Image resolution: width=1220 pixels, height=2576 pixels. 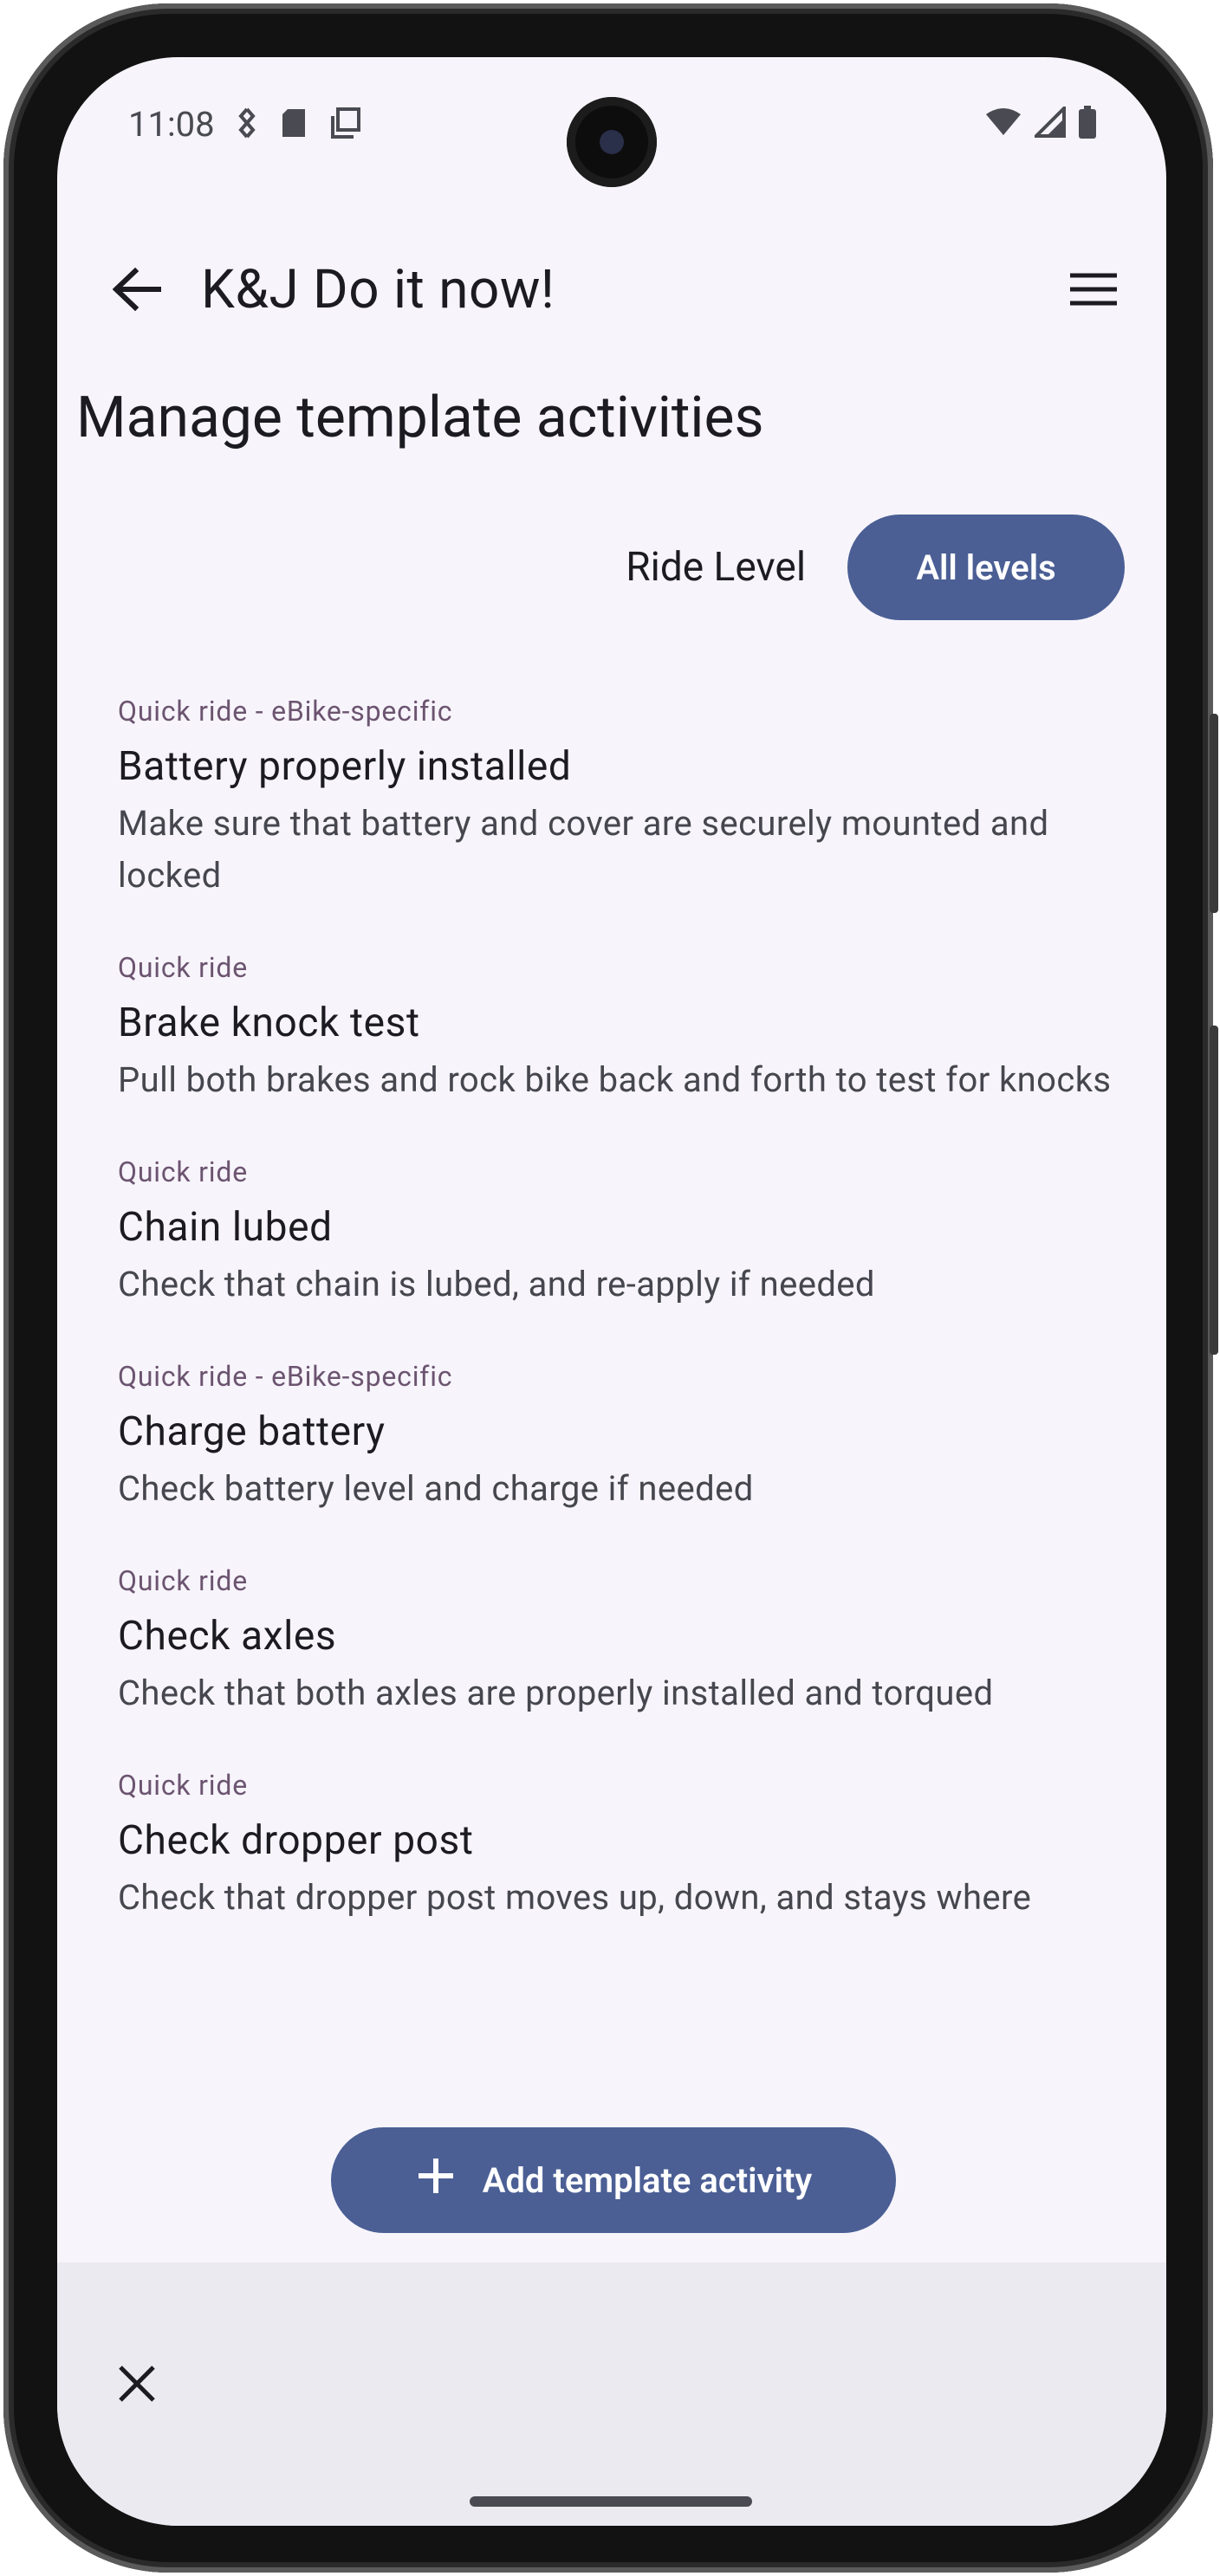 I want to click on menu-button, so click(x=1094, y=291).